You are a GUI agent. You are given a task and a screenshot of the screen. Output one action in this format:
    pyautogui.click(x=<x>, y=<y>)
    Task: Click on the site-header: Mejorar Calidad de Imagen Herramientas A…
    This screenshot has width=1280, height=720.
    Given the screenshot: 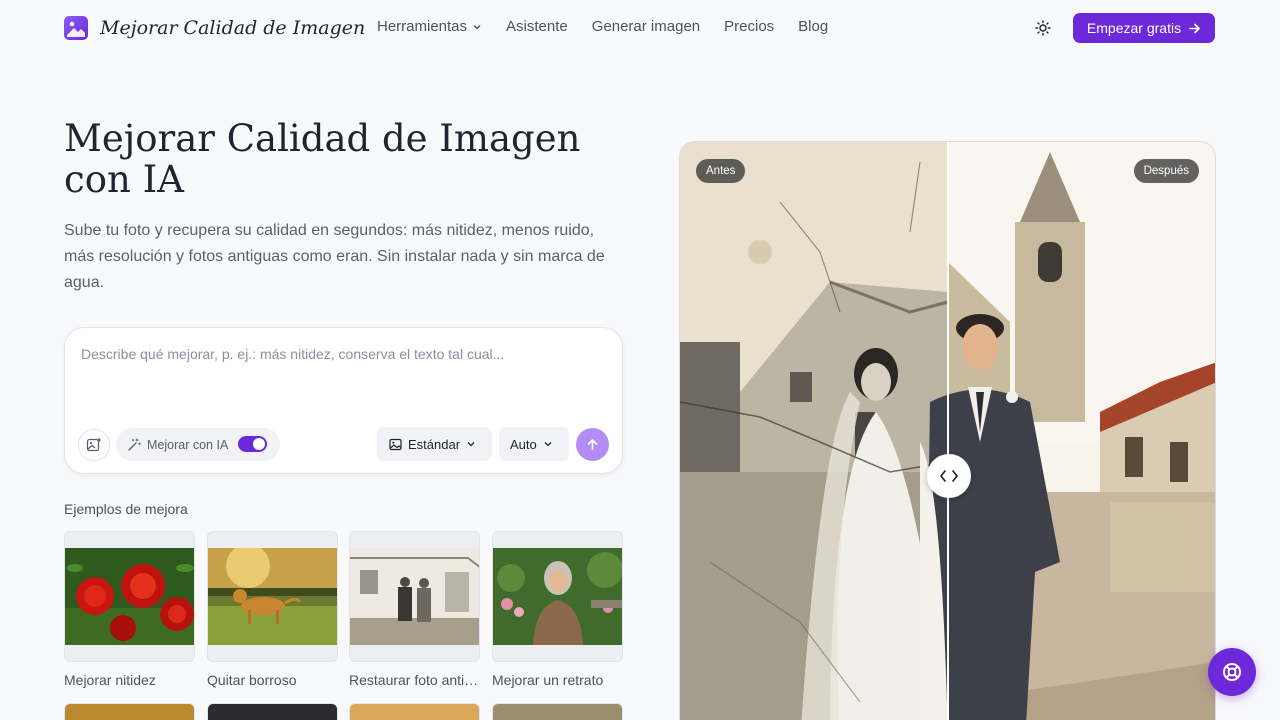 What is the action you would take?
    pyautogui.click(x=640, y=28)
    